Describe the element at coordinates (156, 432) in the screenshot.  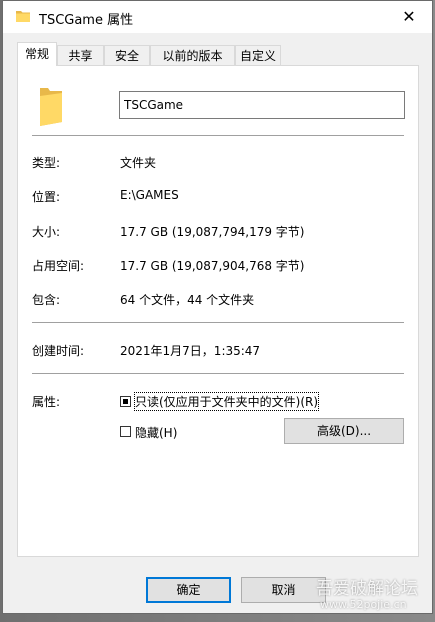
I see `hidden-label: 隐藏(H)` at that location.